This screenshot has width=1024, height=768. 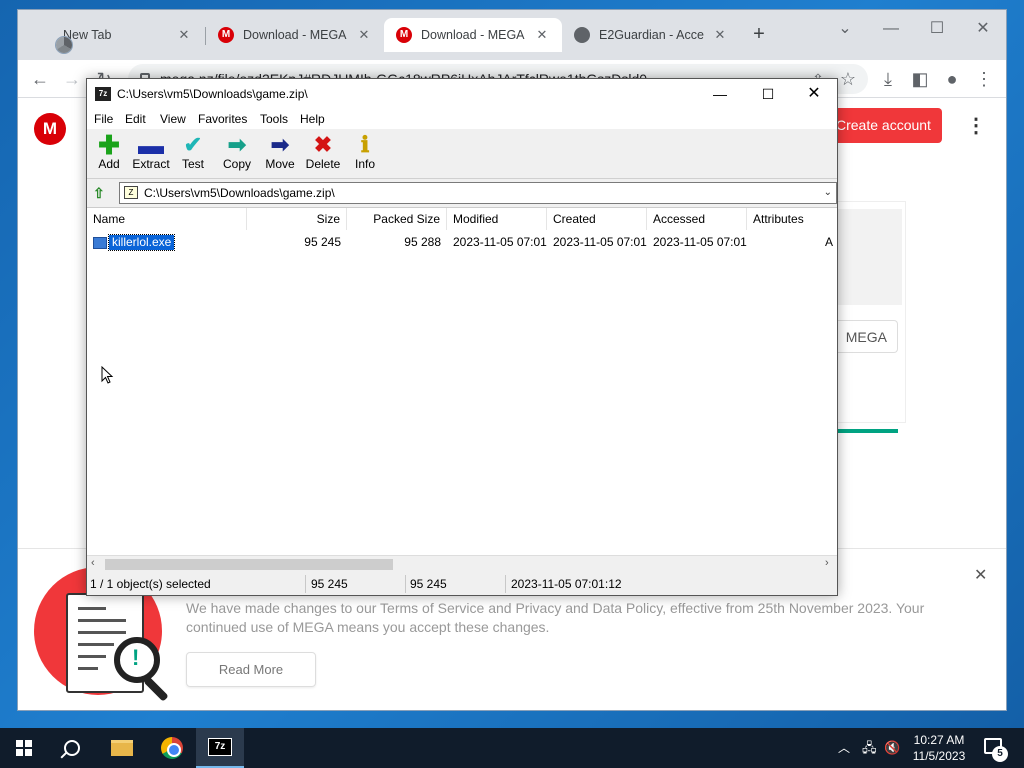 I want to click on move-icon: ➡, so click(x=280, y=144).